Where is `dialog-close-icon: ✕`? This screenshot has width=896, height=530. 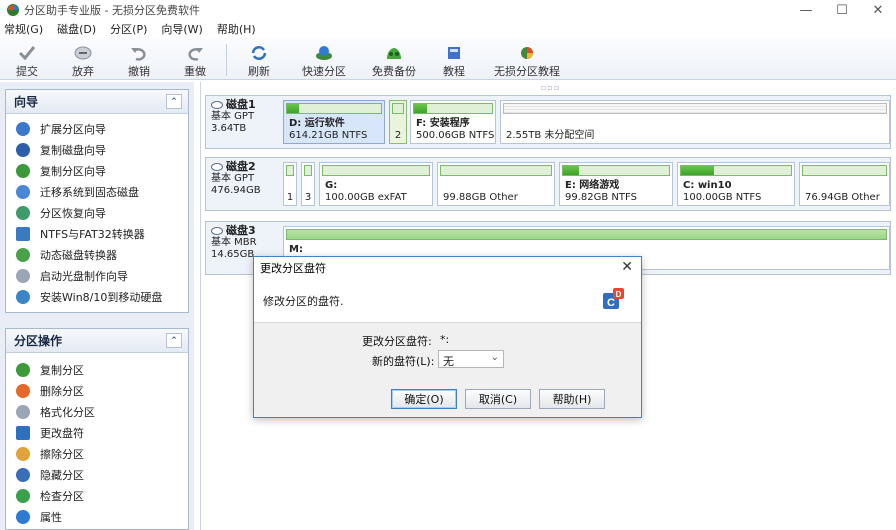 dialog-close-icon: ✕ is located at coordinates (627, 267).